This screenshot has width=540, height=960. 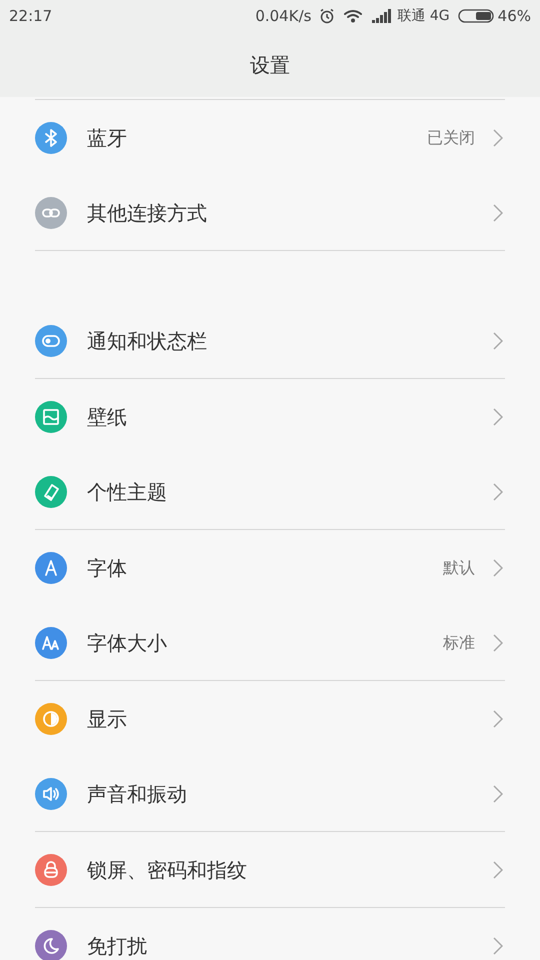 I want to click on network-speed: 0.04K/s, so click(x=283, y=16).